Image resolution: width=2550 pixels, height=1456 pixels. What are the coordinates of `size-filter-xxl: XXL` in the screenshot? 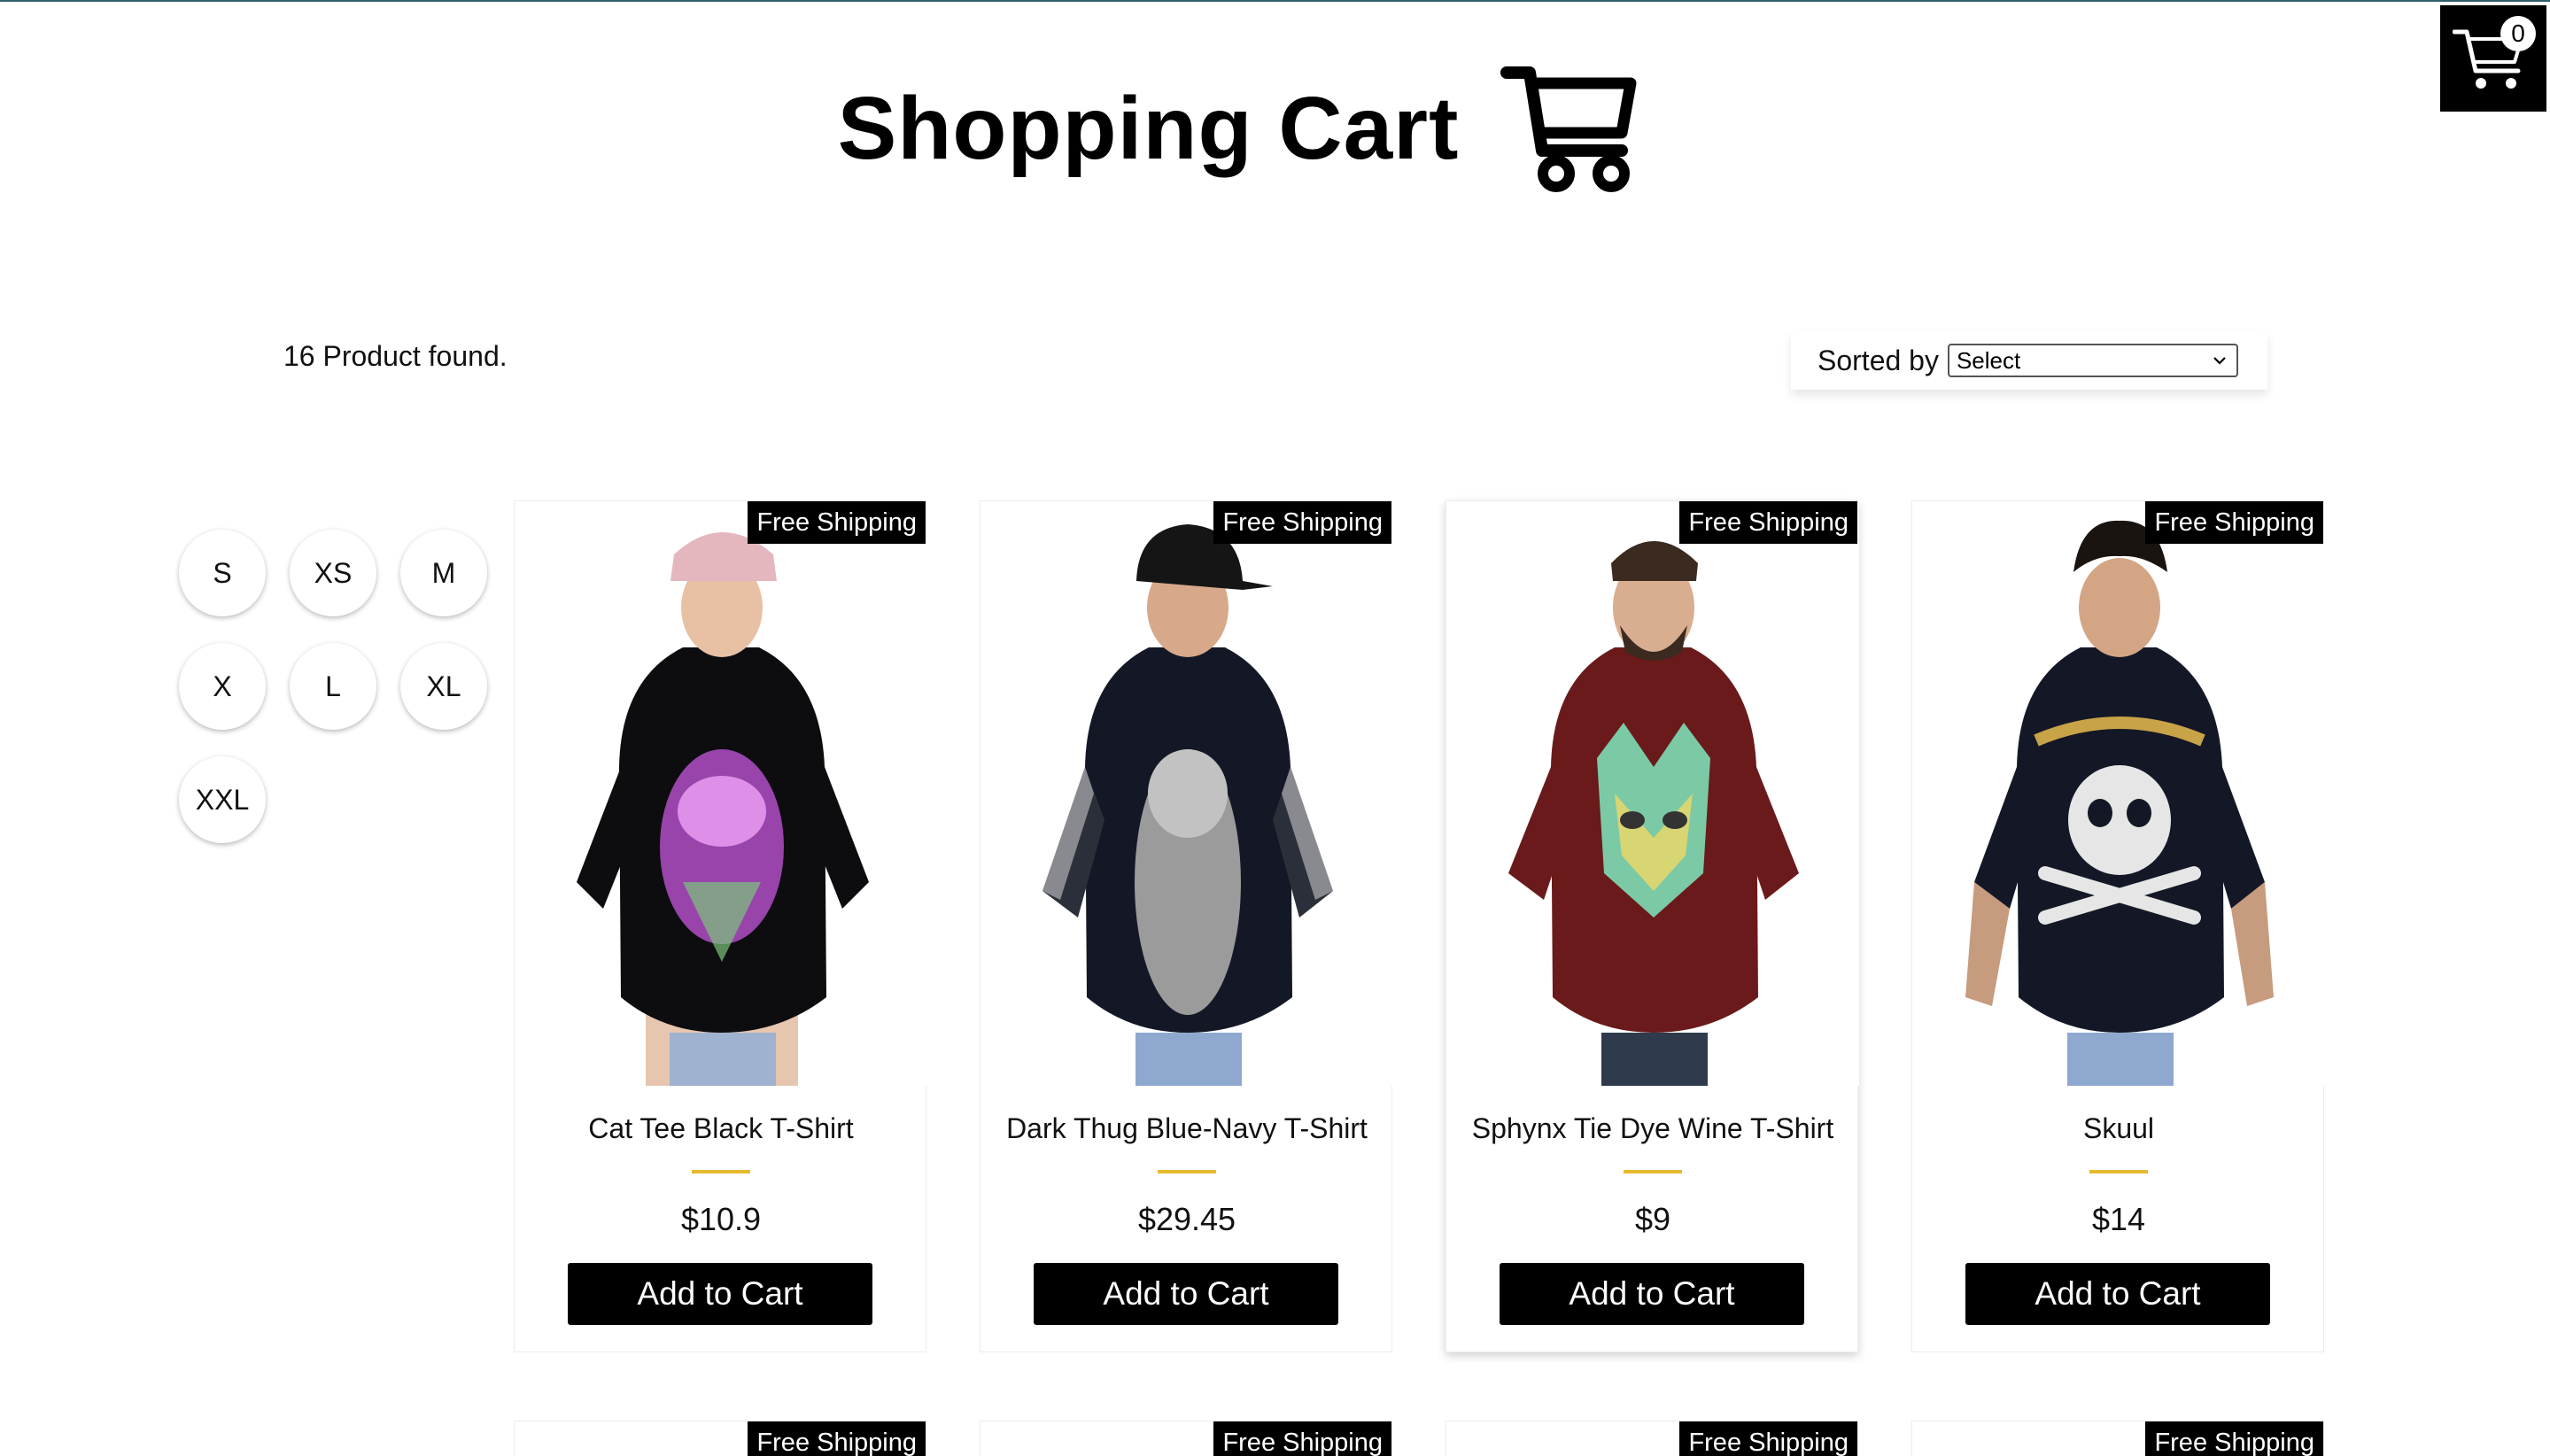 It's located at (222, 799).